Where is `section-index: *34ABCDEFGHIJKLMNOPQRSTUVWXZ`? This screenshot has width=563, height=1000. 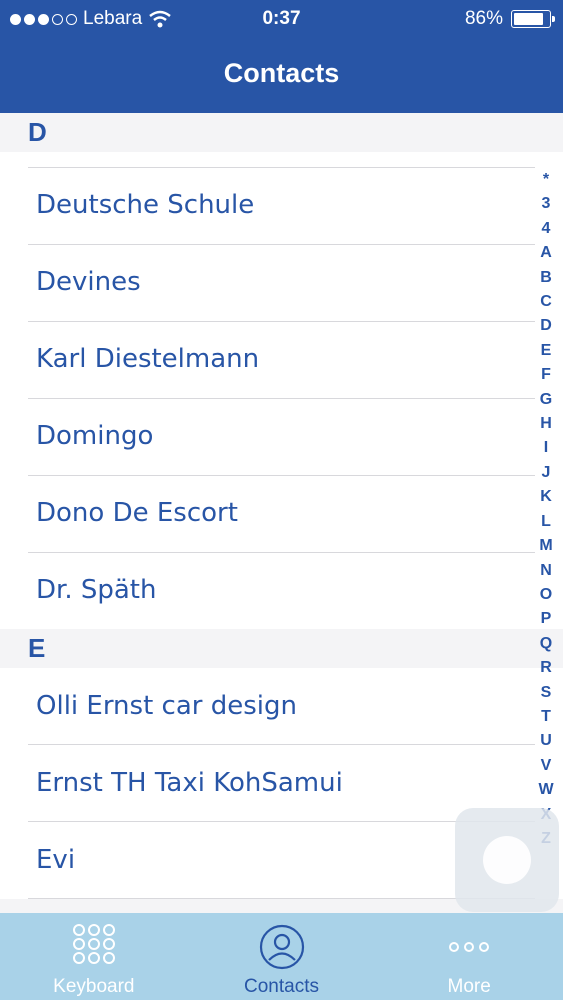
section-index: *34ABCDEFGHIJKLMNOPQRSTUVWXZ is located at coordinates (546, 509).